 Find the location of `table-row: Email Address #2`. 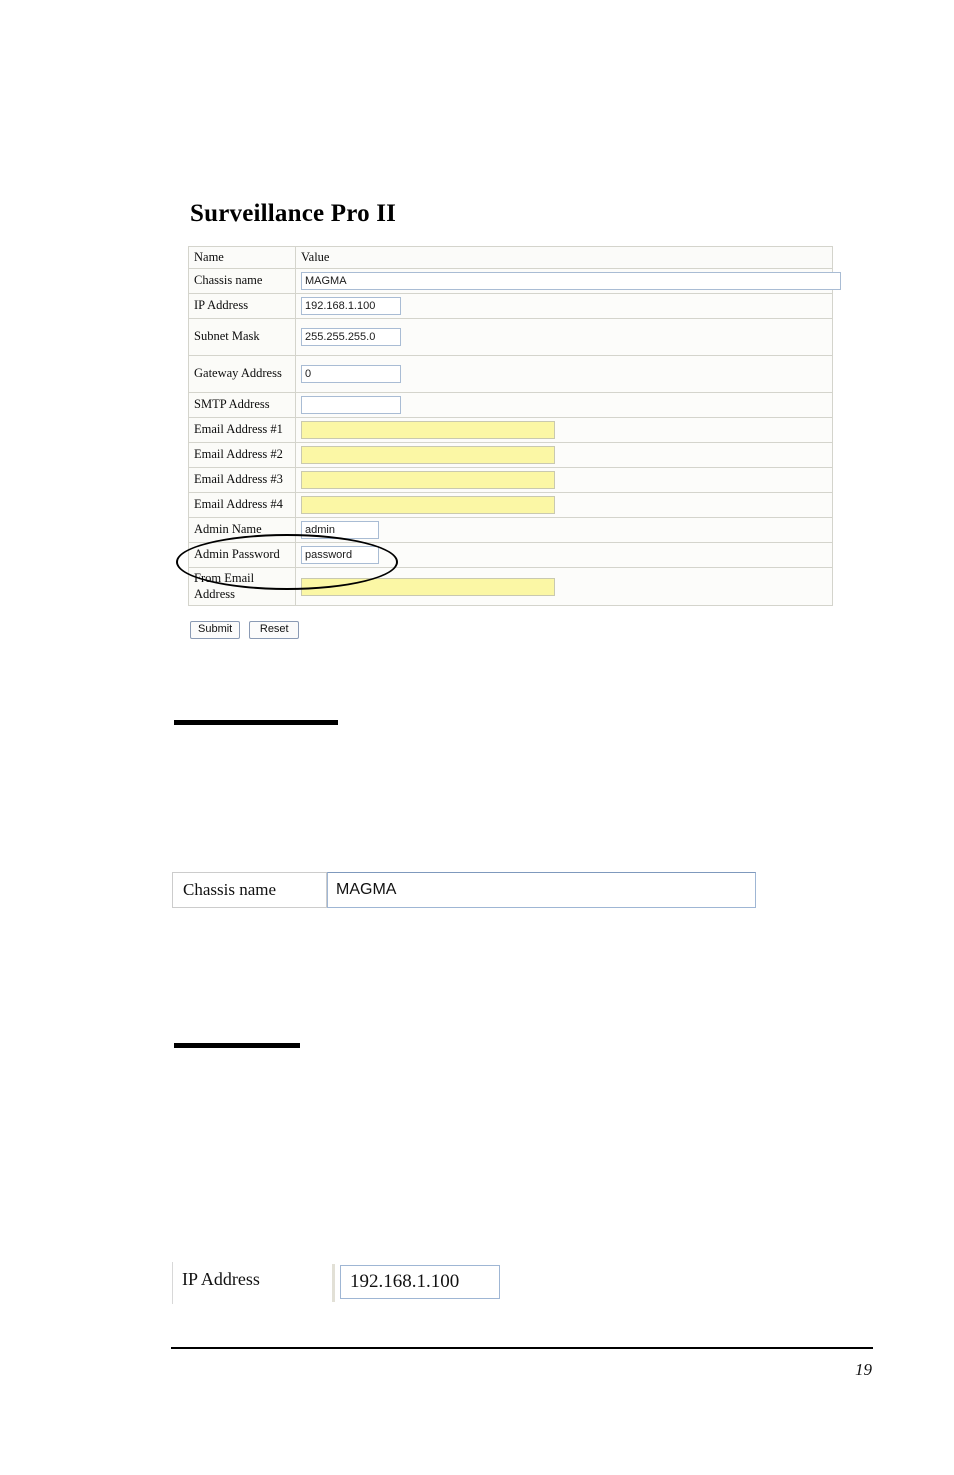

table-row: Email Address #2 is located at coordinates (510, 455).